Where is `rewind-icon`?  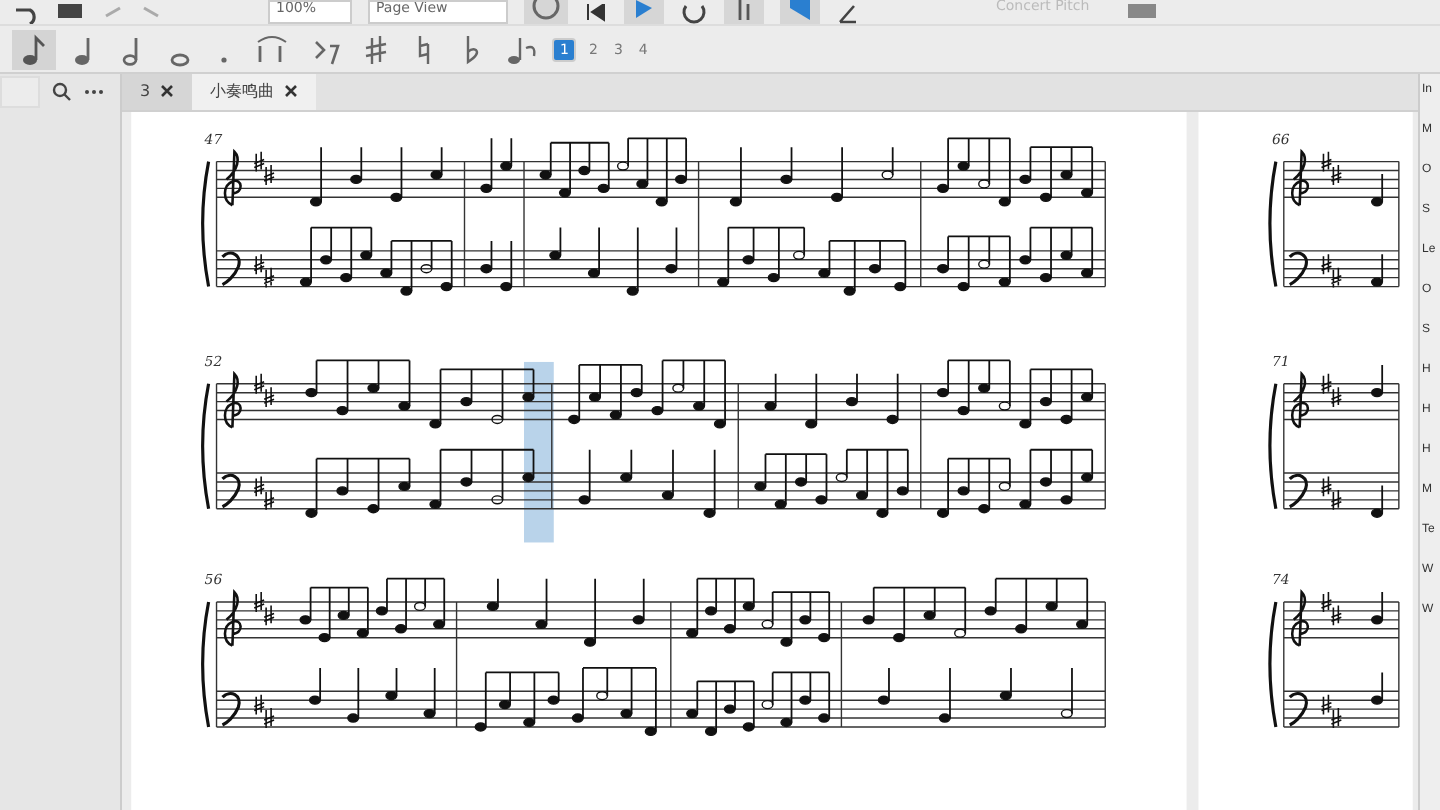
rewind-icon is located at coordinates (596, 14).